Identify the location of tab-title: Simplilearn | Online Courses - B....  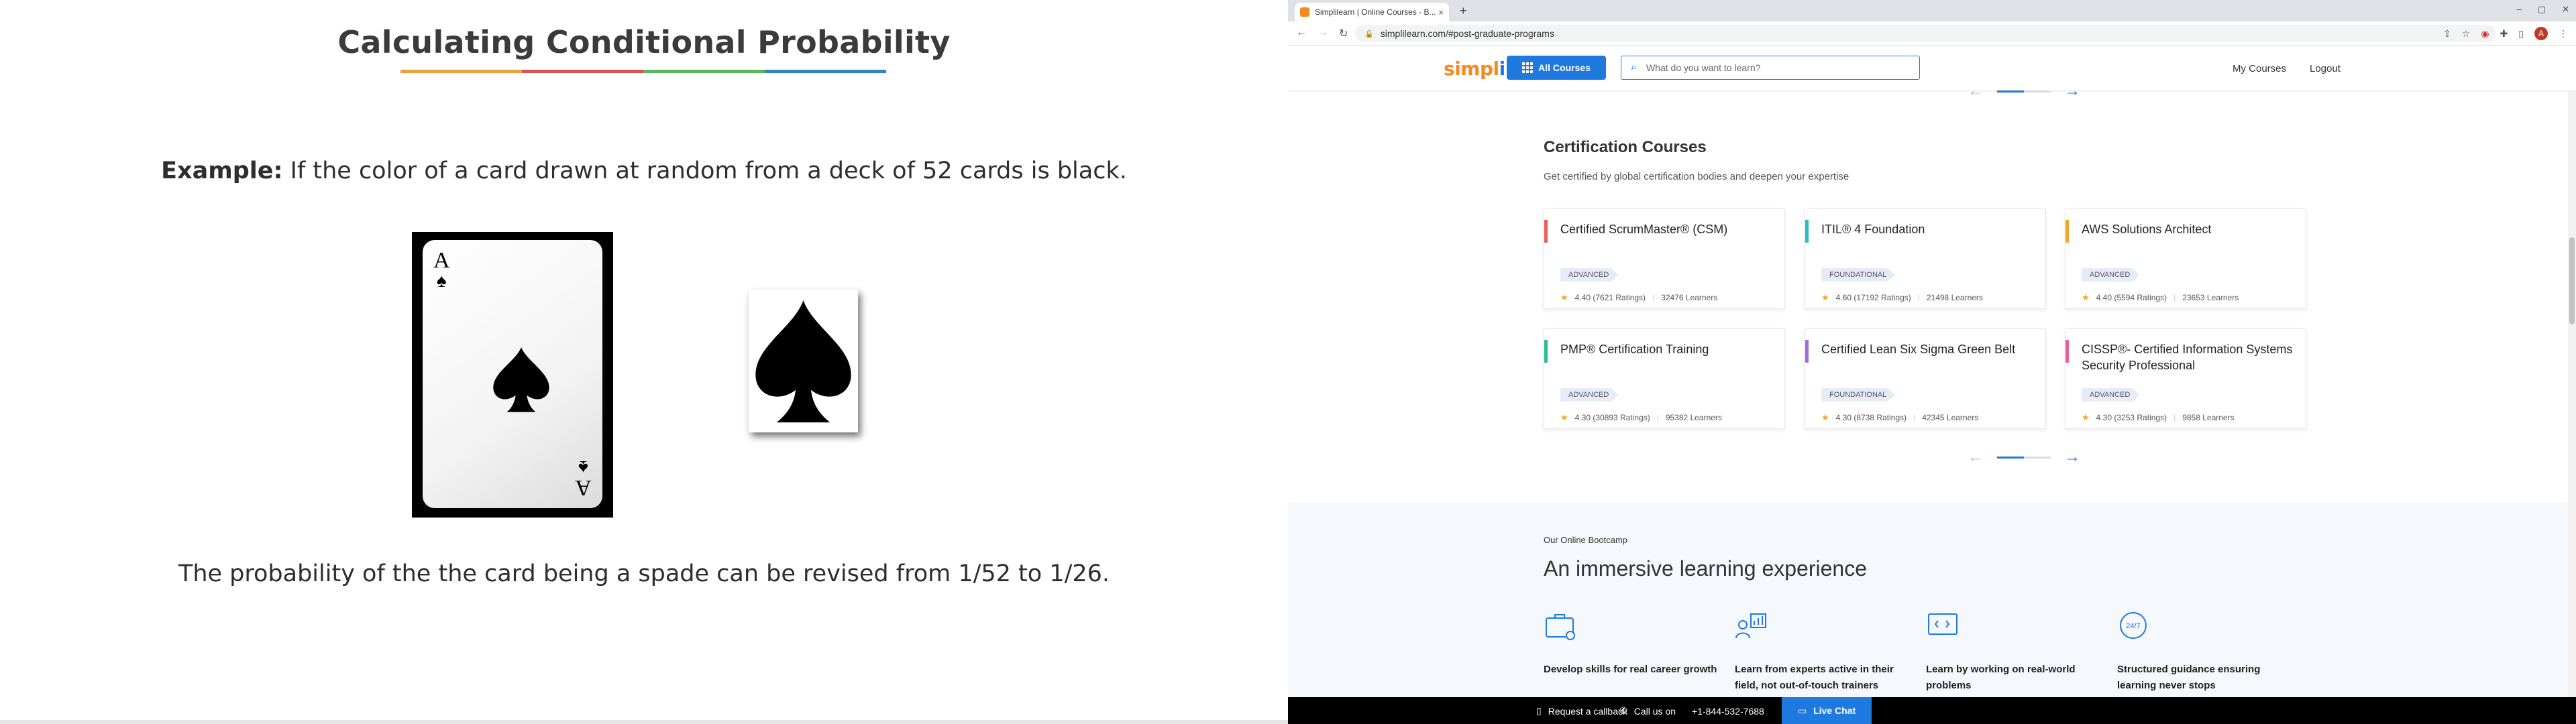
(1375, 12).